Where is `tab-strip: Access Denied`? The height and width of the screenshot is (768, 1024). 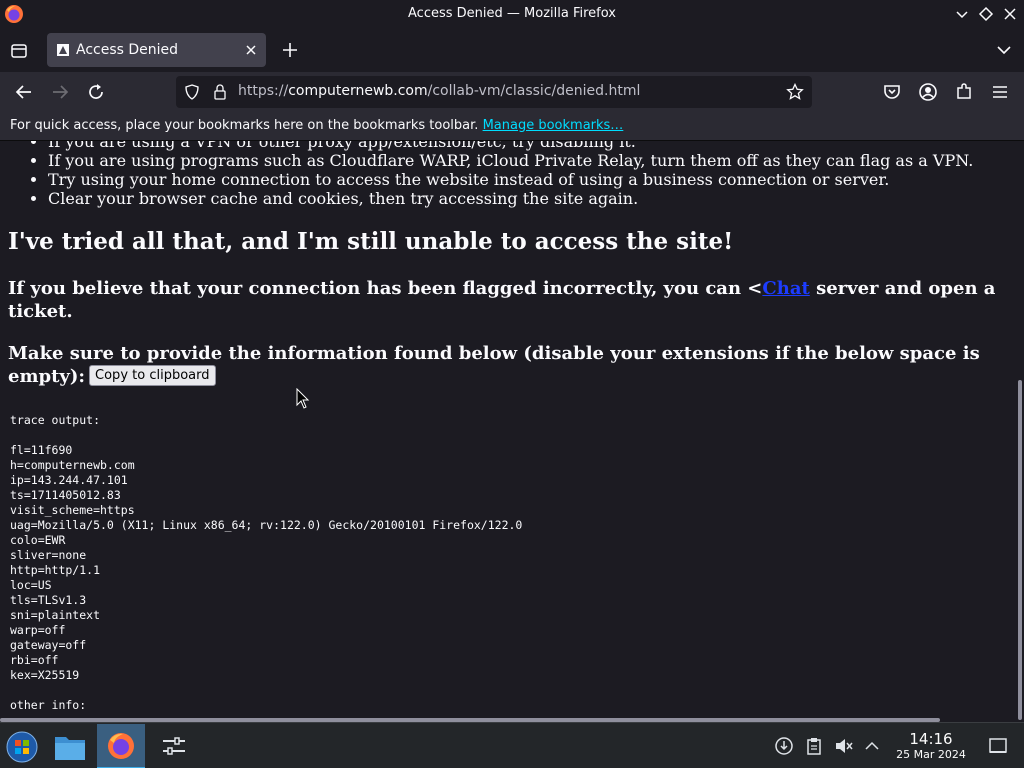 tab-strip: Access Denied is located at coordinates (512, 50).